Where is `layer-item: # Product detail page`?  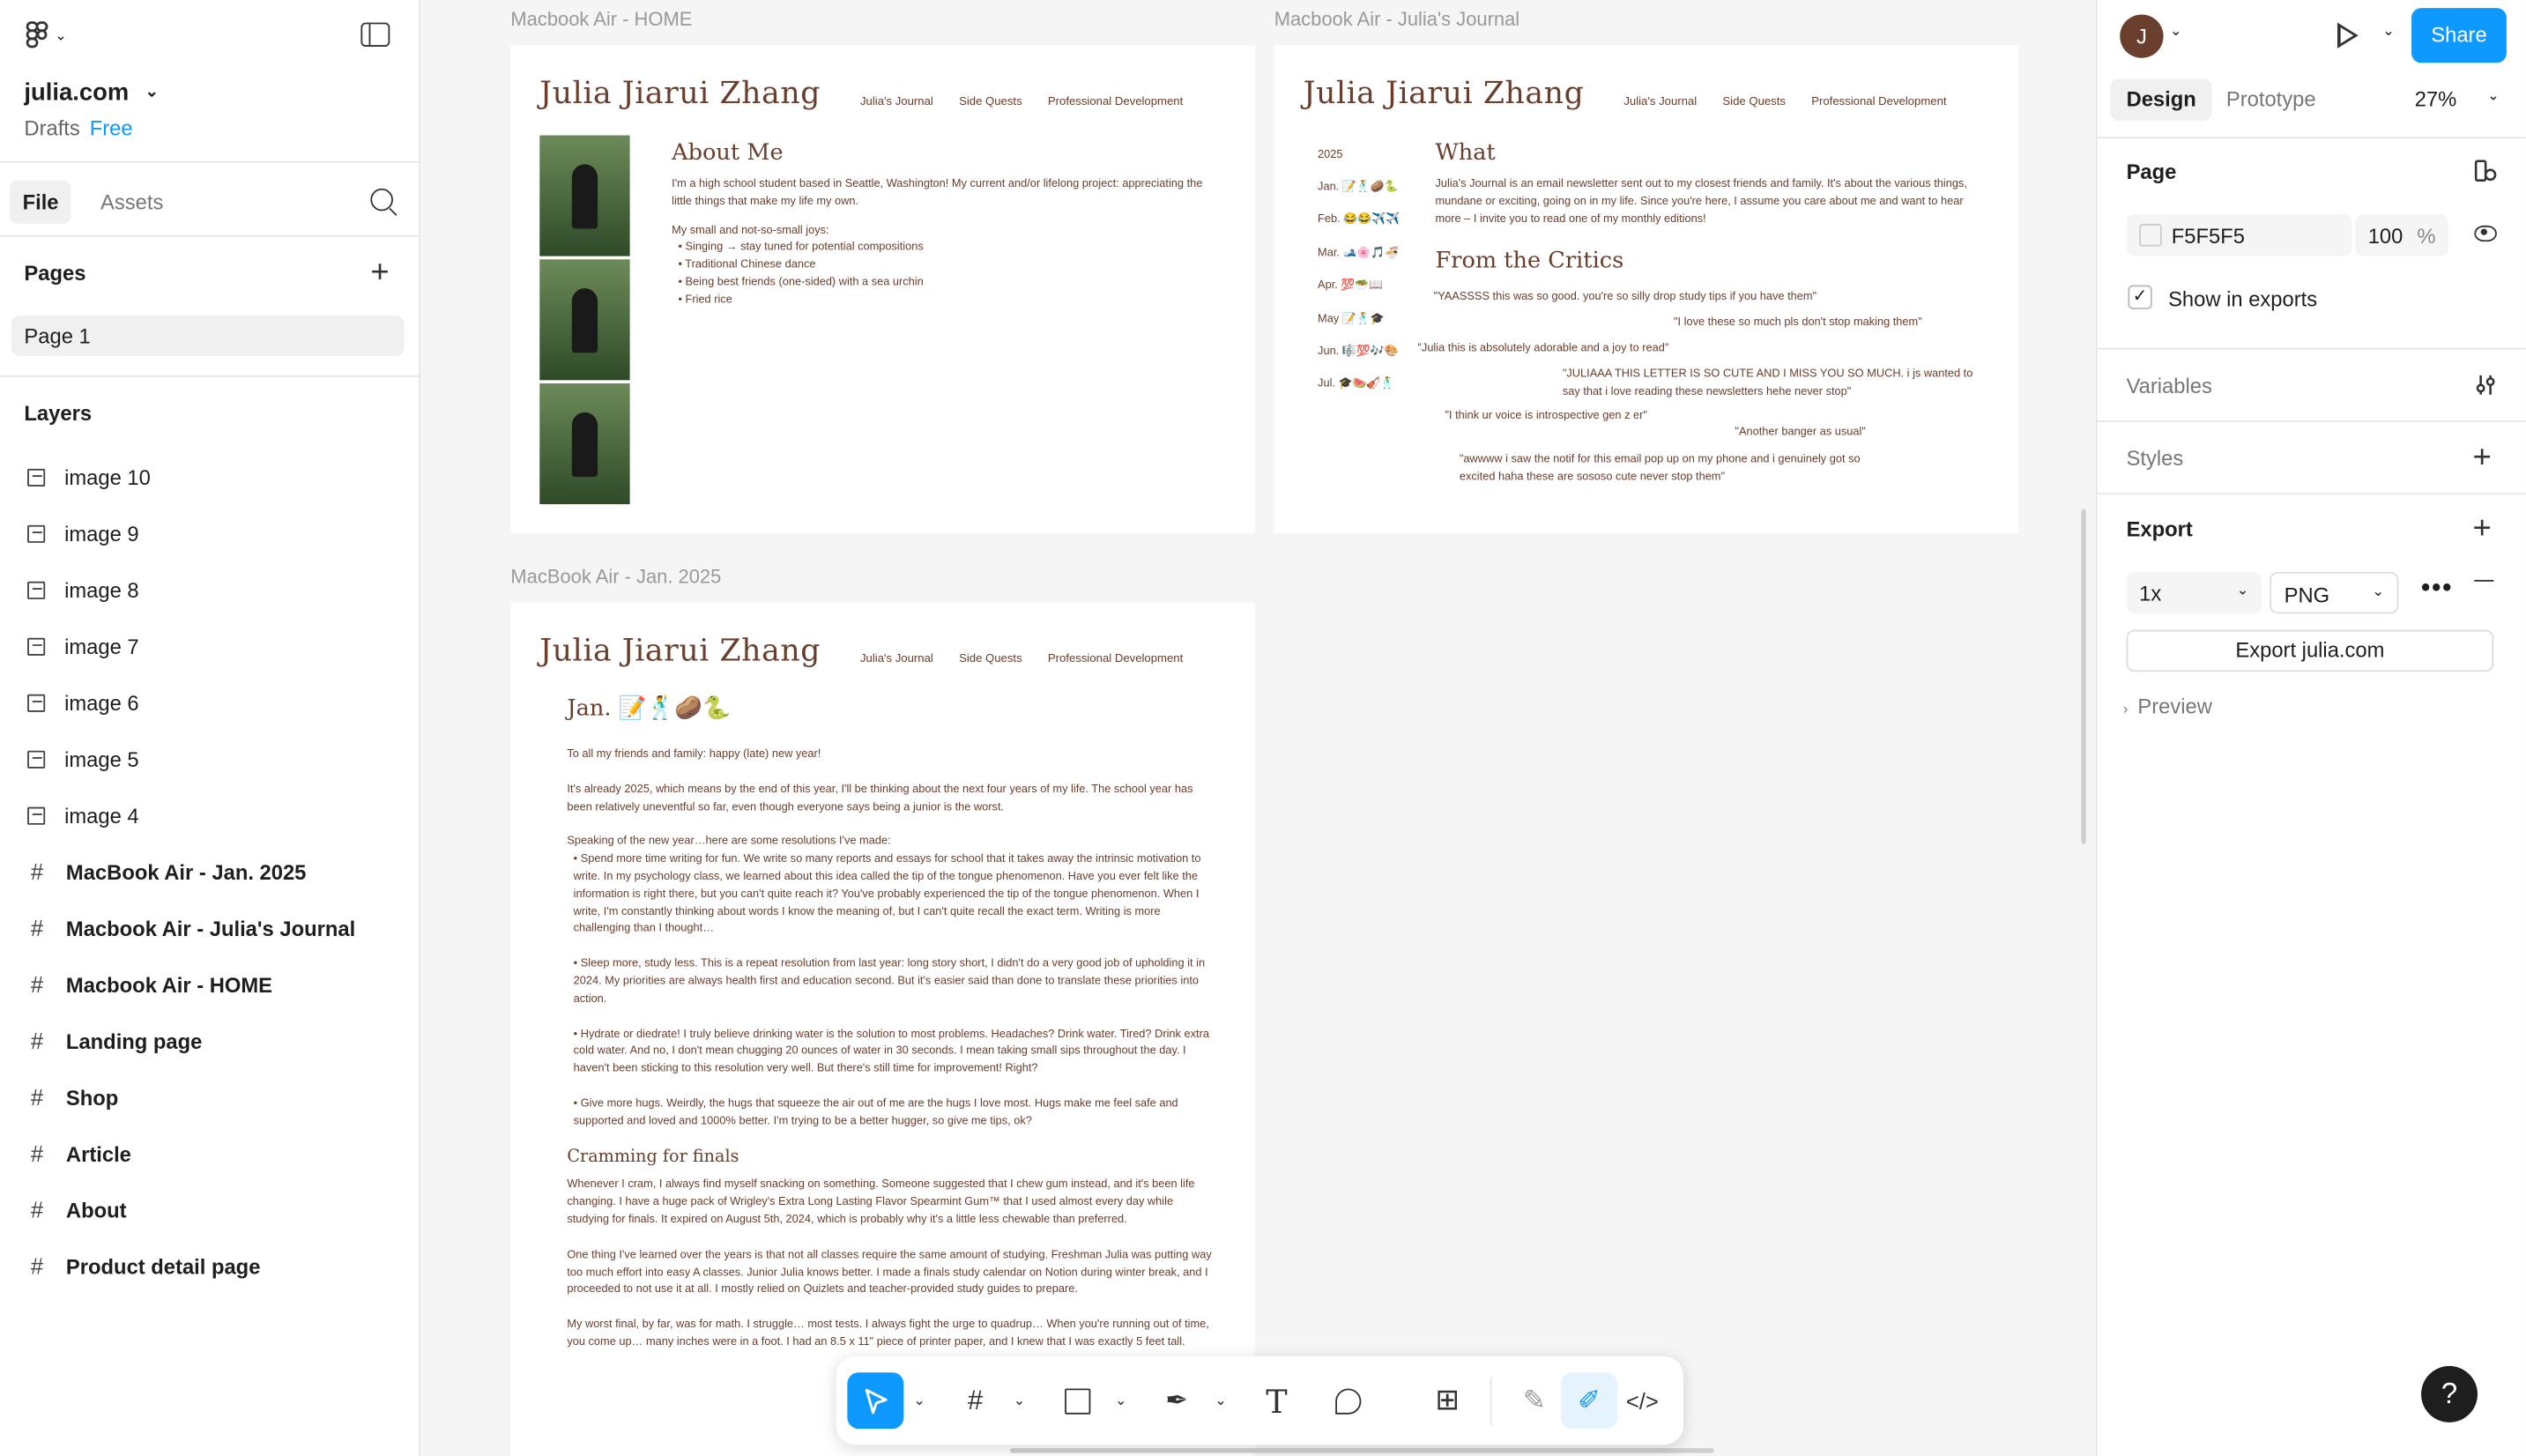
layer-item: # Product detail page is located at coordinates (144, 1265).